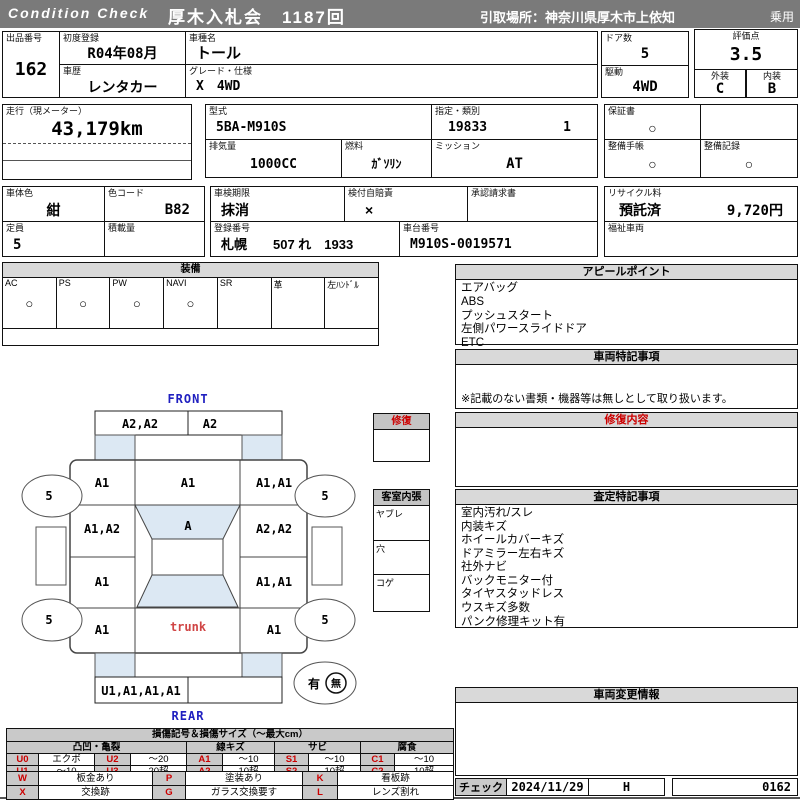 The image size is (800, 800). I want to click on cabin-row-hole: 穴, so click(401, 557).